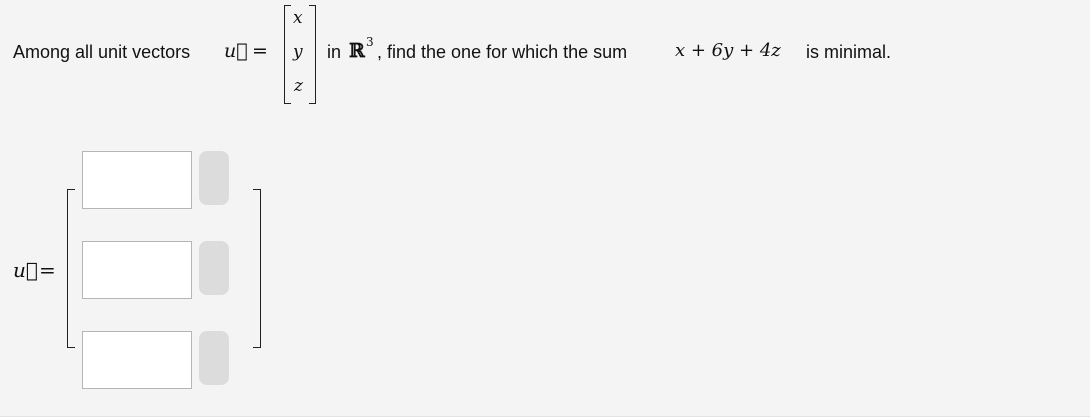  What do you see at coordinates (214, 358) in the screenshot?
I see `answer-status-z` at bounding box center [214, 358].